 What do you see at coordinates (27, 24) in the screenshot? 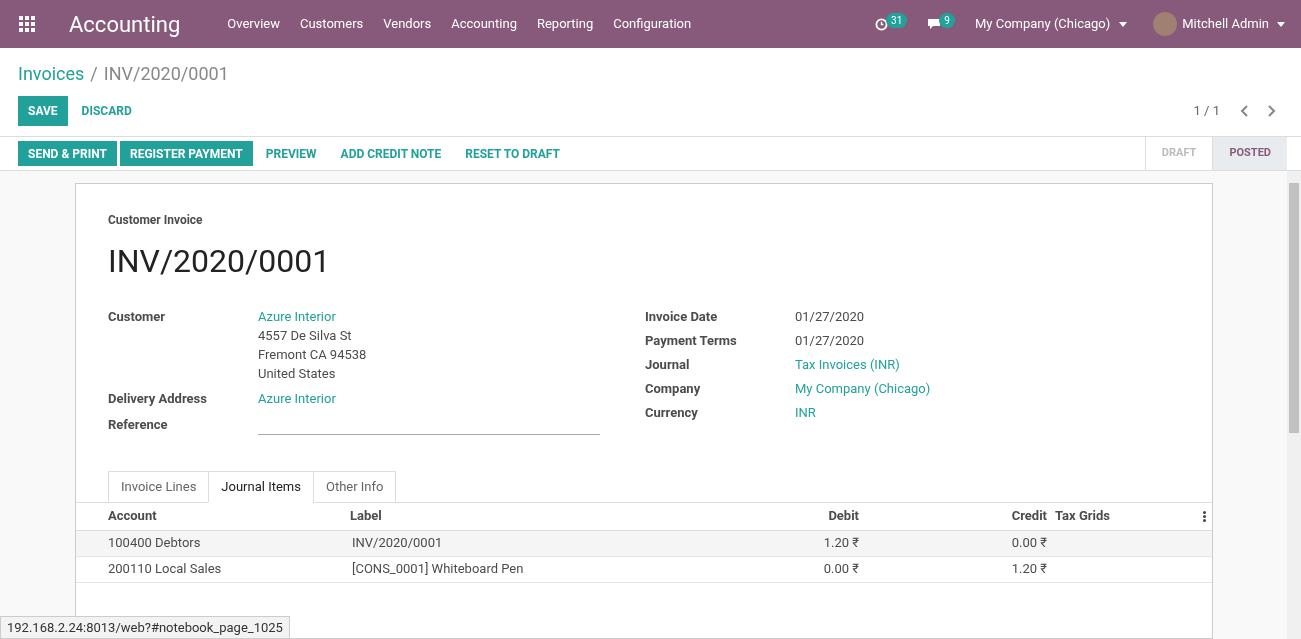
I see `apps-menu-icon` at bounding box center [27, 24].